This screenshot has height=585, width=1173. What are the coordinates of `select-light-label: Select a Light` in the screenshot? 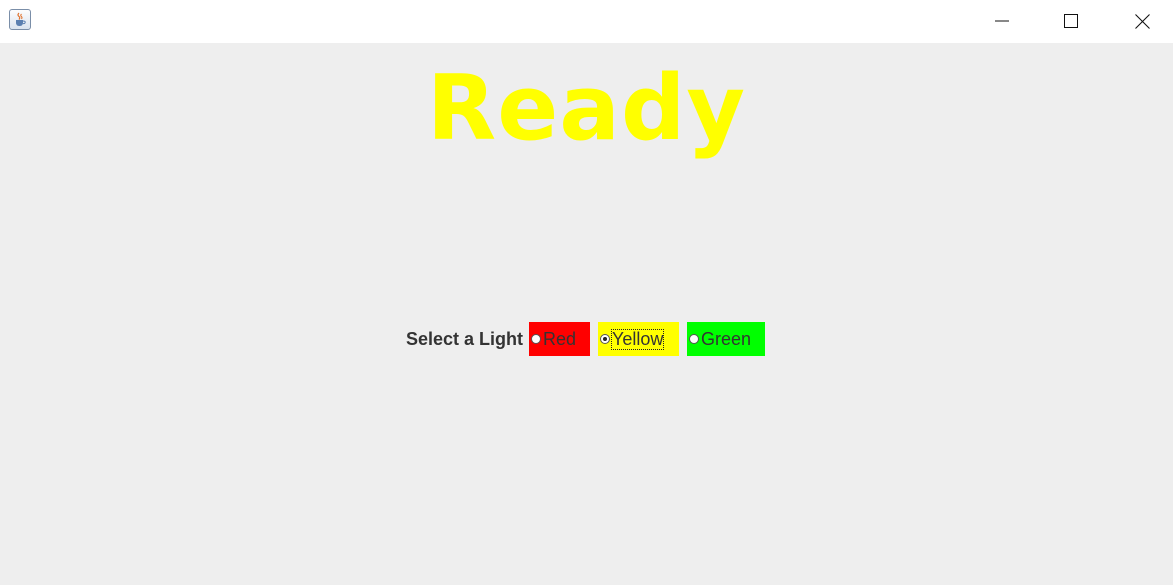 It's located at (465, 338).